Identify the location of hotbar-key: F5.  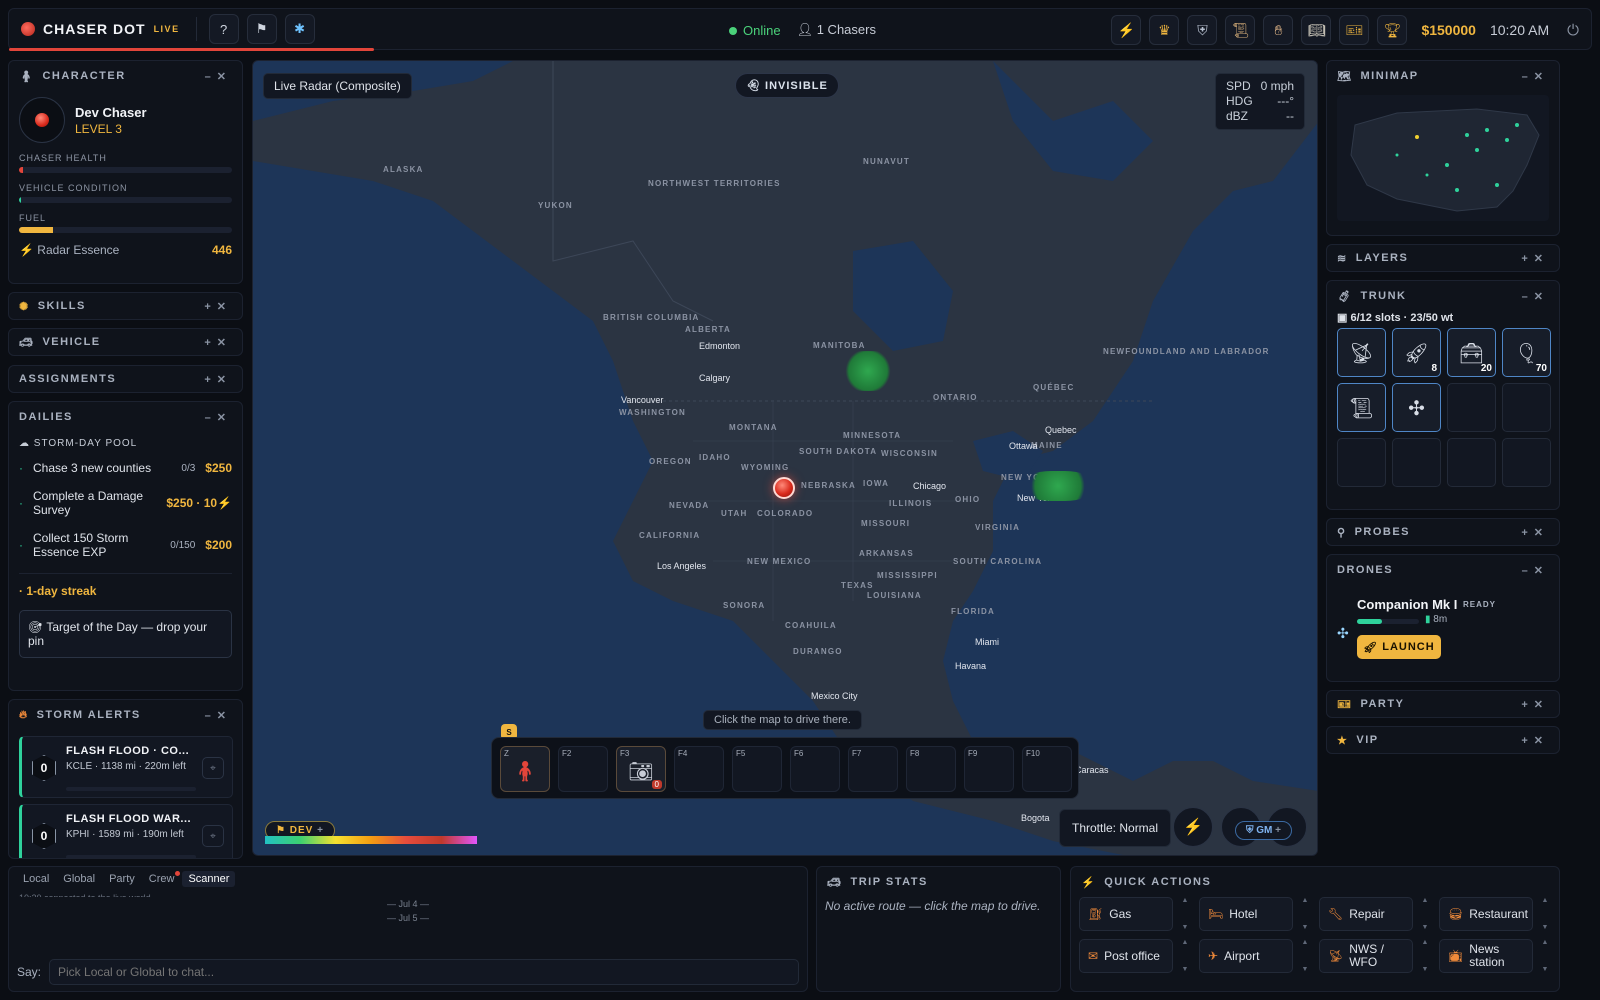
(741, 753).